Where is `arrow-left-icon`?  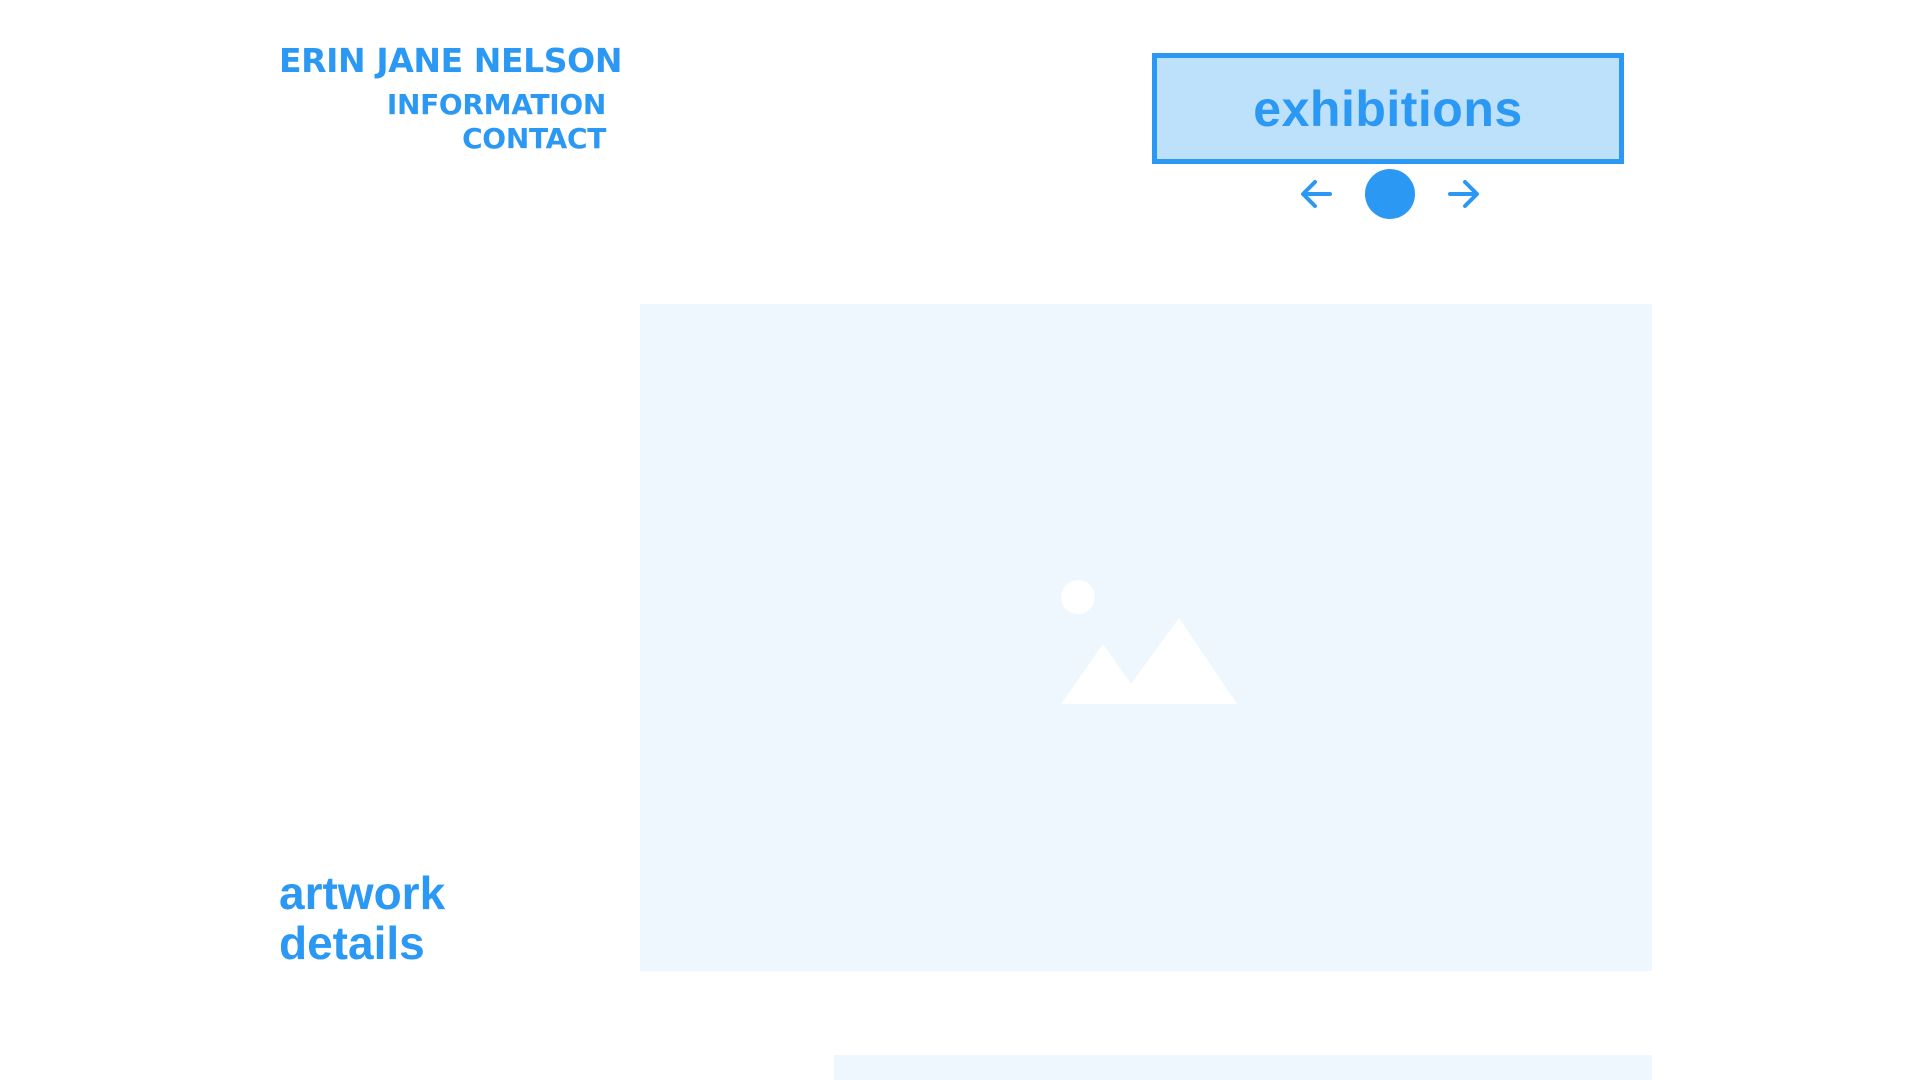 arrow-left-icon is located at coordinates (1316, 194).